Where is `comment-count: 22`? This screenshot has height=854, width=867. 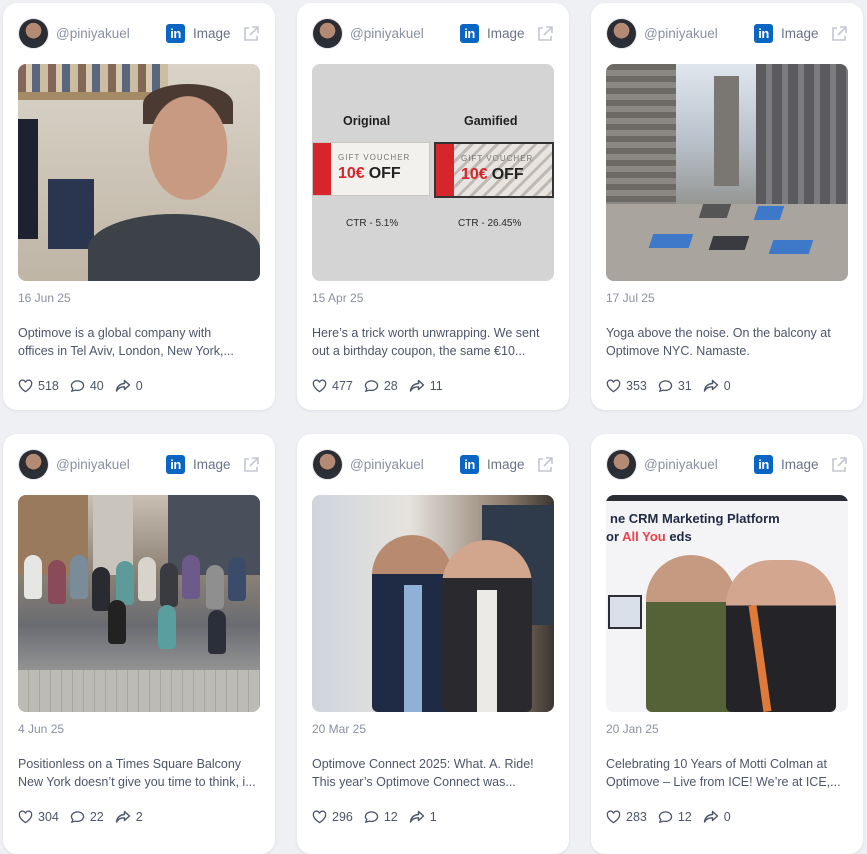
comment-count: 22 is located at coordinates (96, 817).